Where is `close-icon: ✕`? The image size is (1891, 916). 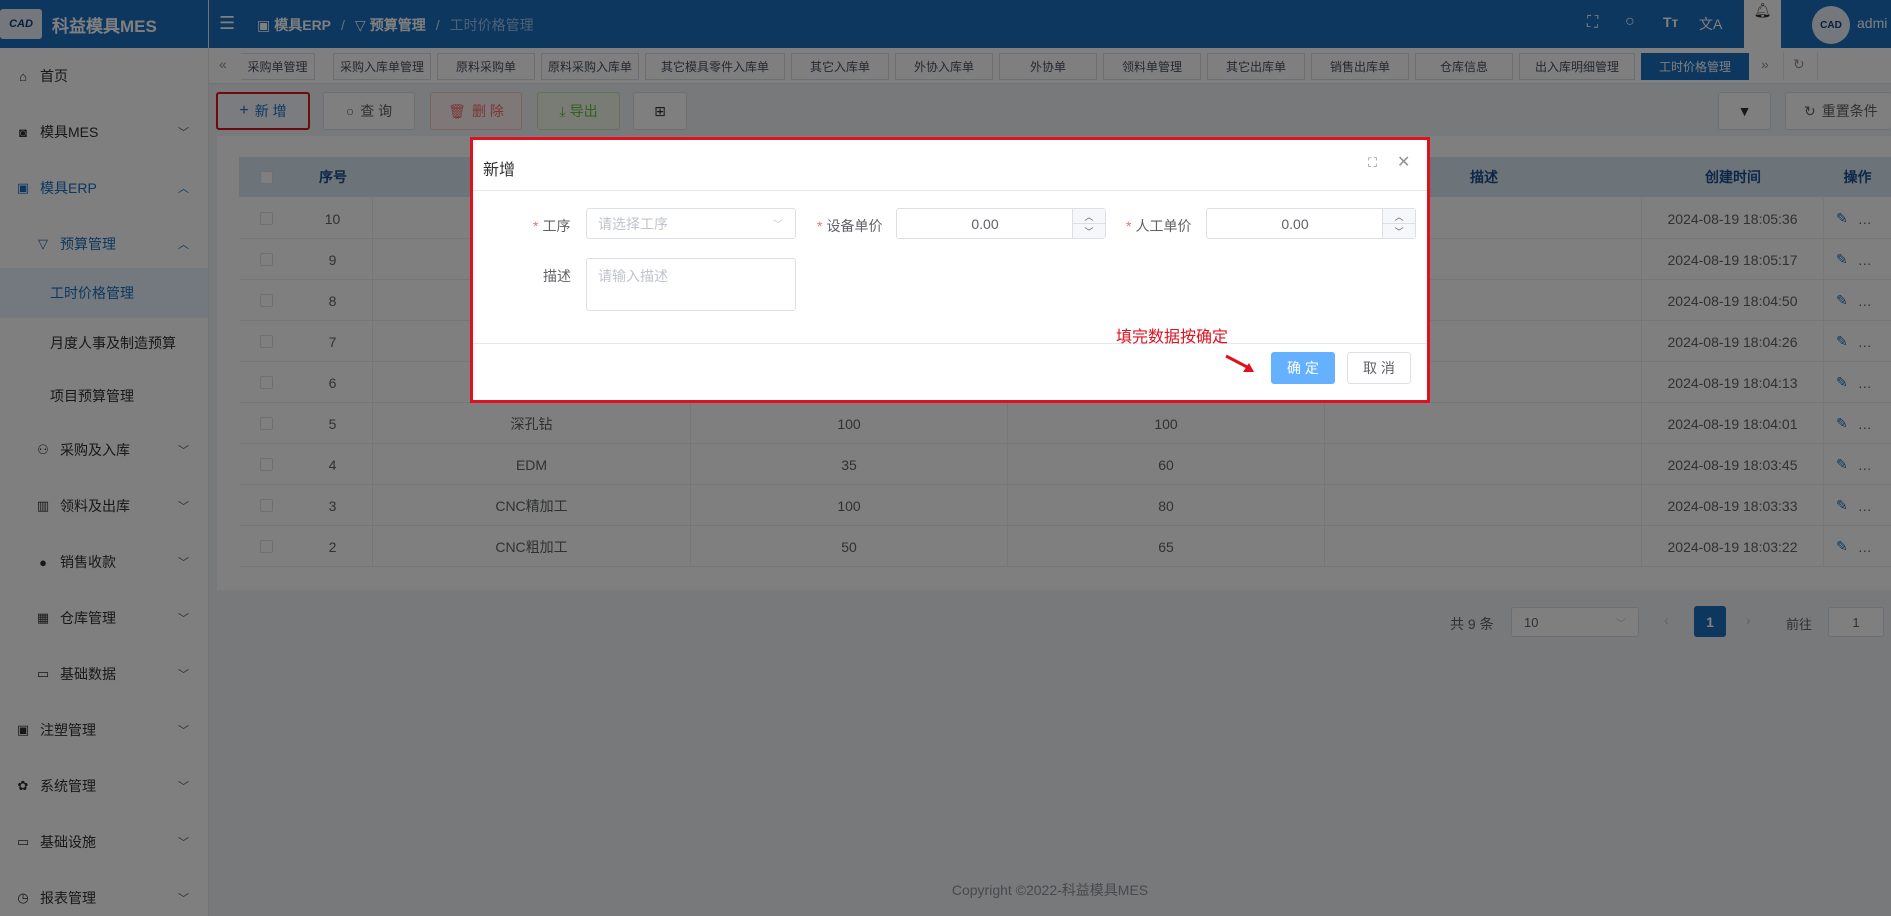 close-icon: ✕ is located at coordinates (1403, 162).